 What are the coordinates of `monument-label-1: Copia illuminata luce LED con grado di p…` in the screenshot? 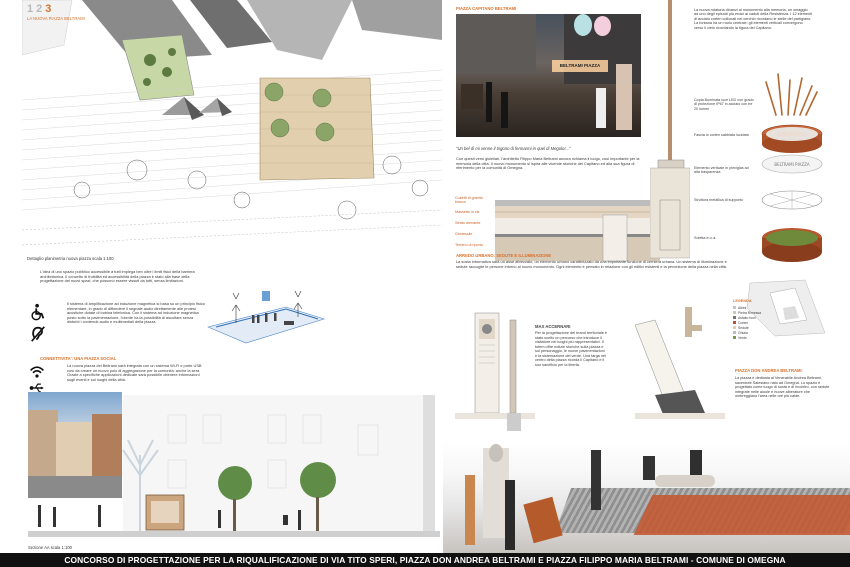 It's located at (724, 104).